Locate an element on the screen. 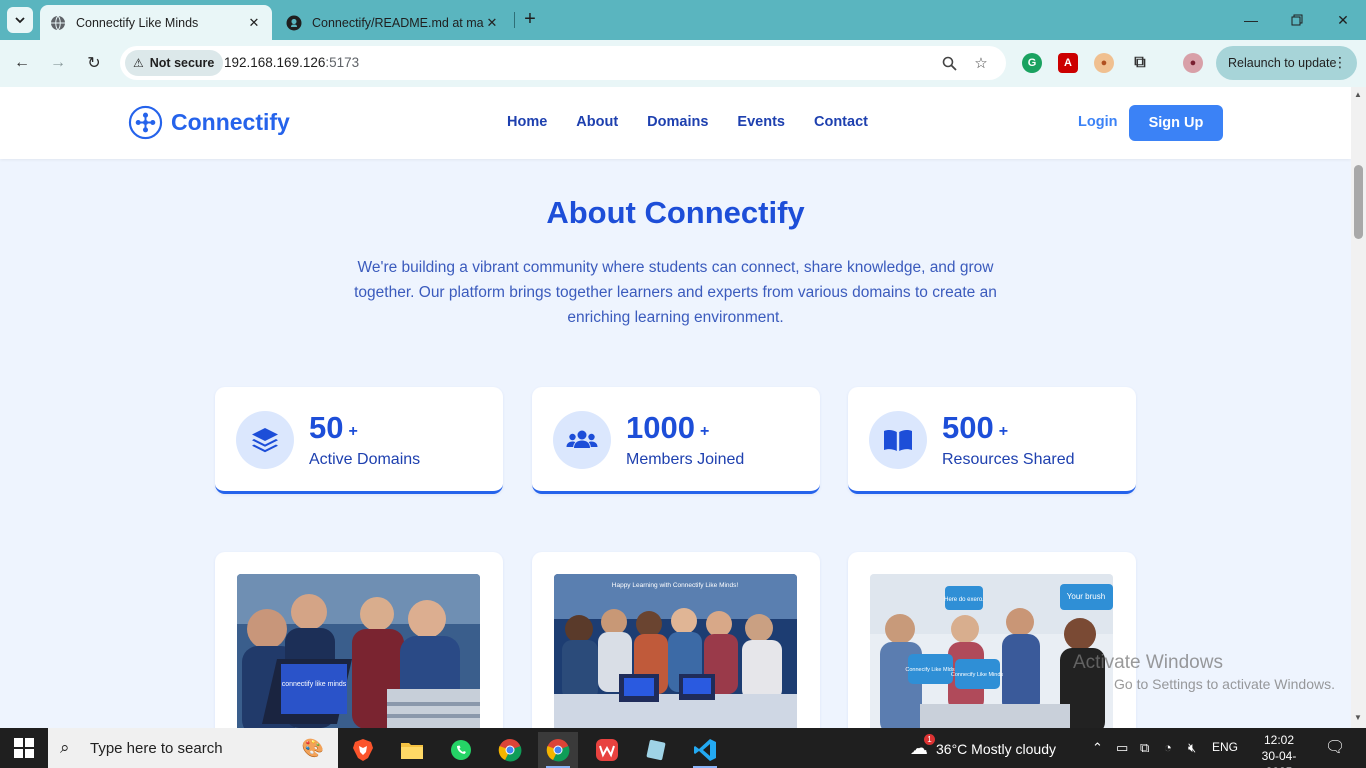 The image size is (1366, 768). bookmark-star-icon: ☆ is located at coordinates (981, 63).